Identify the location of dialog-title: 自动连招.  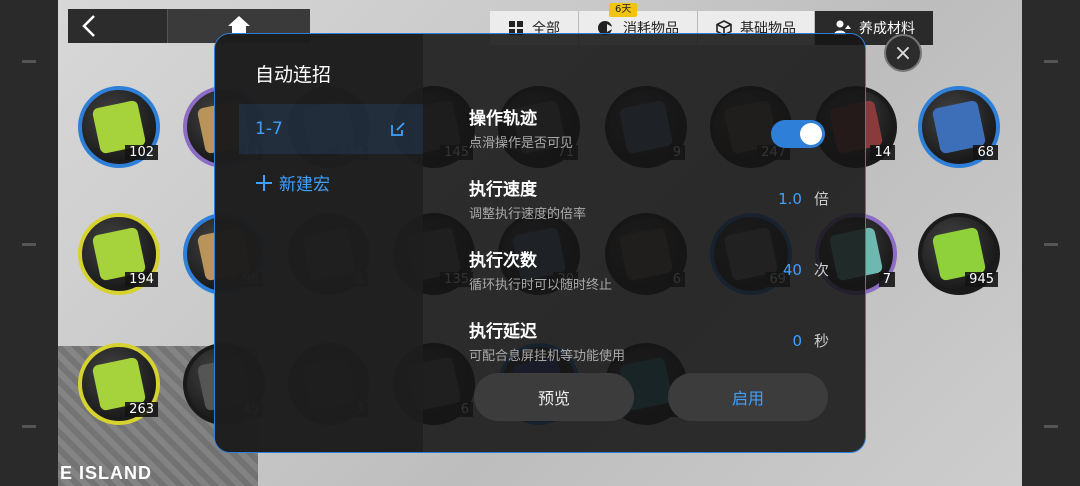
(293, 75).